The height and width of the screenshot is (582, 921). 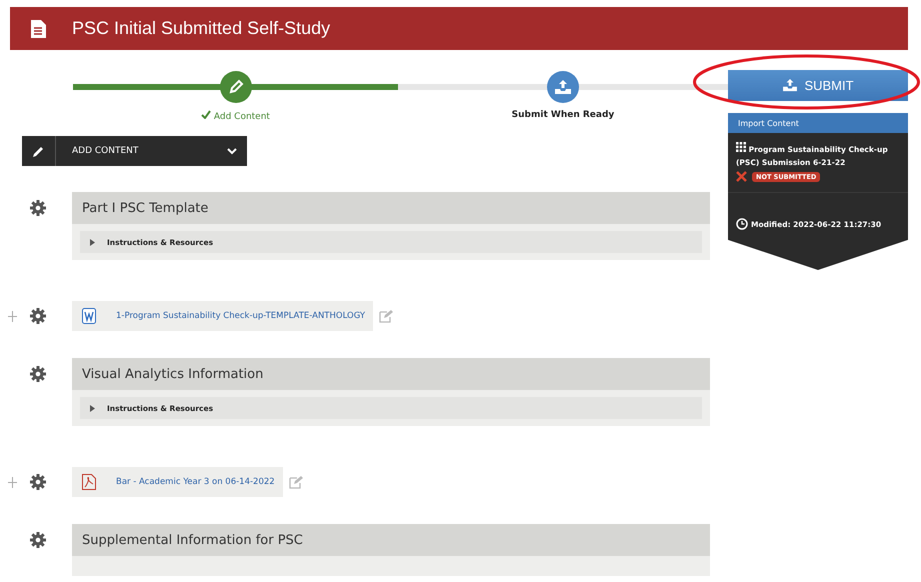 I want to click on section-title: Supplemental Information for PSC, so click(x=192, y=540).